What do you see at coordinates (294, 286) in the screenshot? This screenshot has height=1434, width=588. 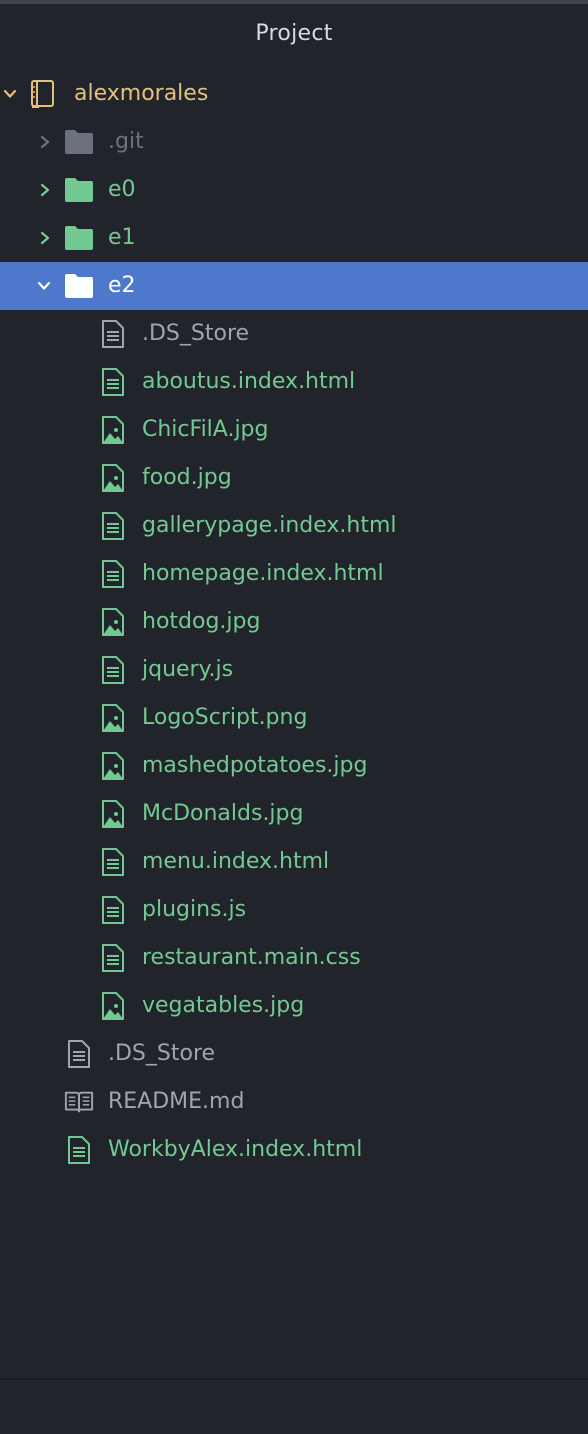 I see `folder-e2: e2` at bounding box center [294, 286].